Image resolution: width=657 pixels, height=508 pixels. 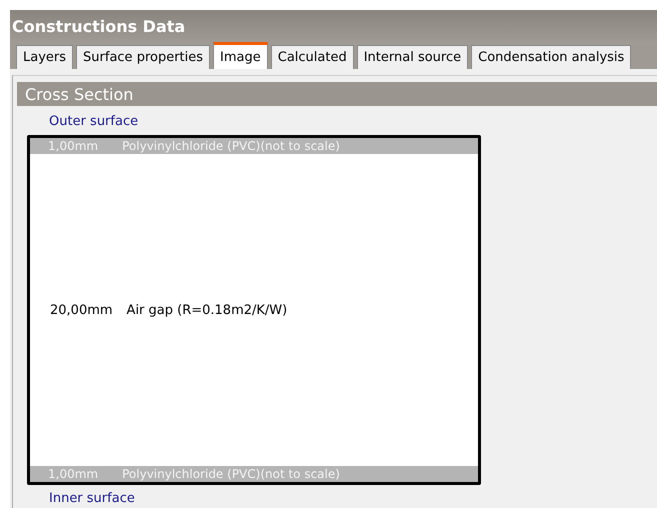 I want to click on inner-surface-label: Inner surface, so click(x=92, y=498).